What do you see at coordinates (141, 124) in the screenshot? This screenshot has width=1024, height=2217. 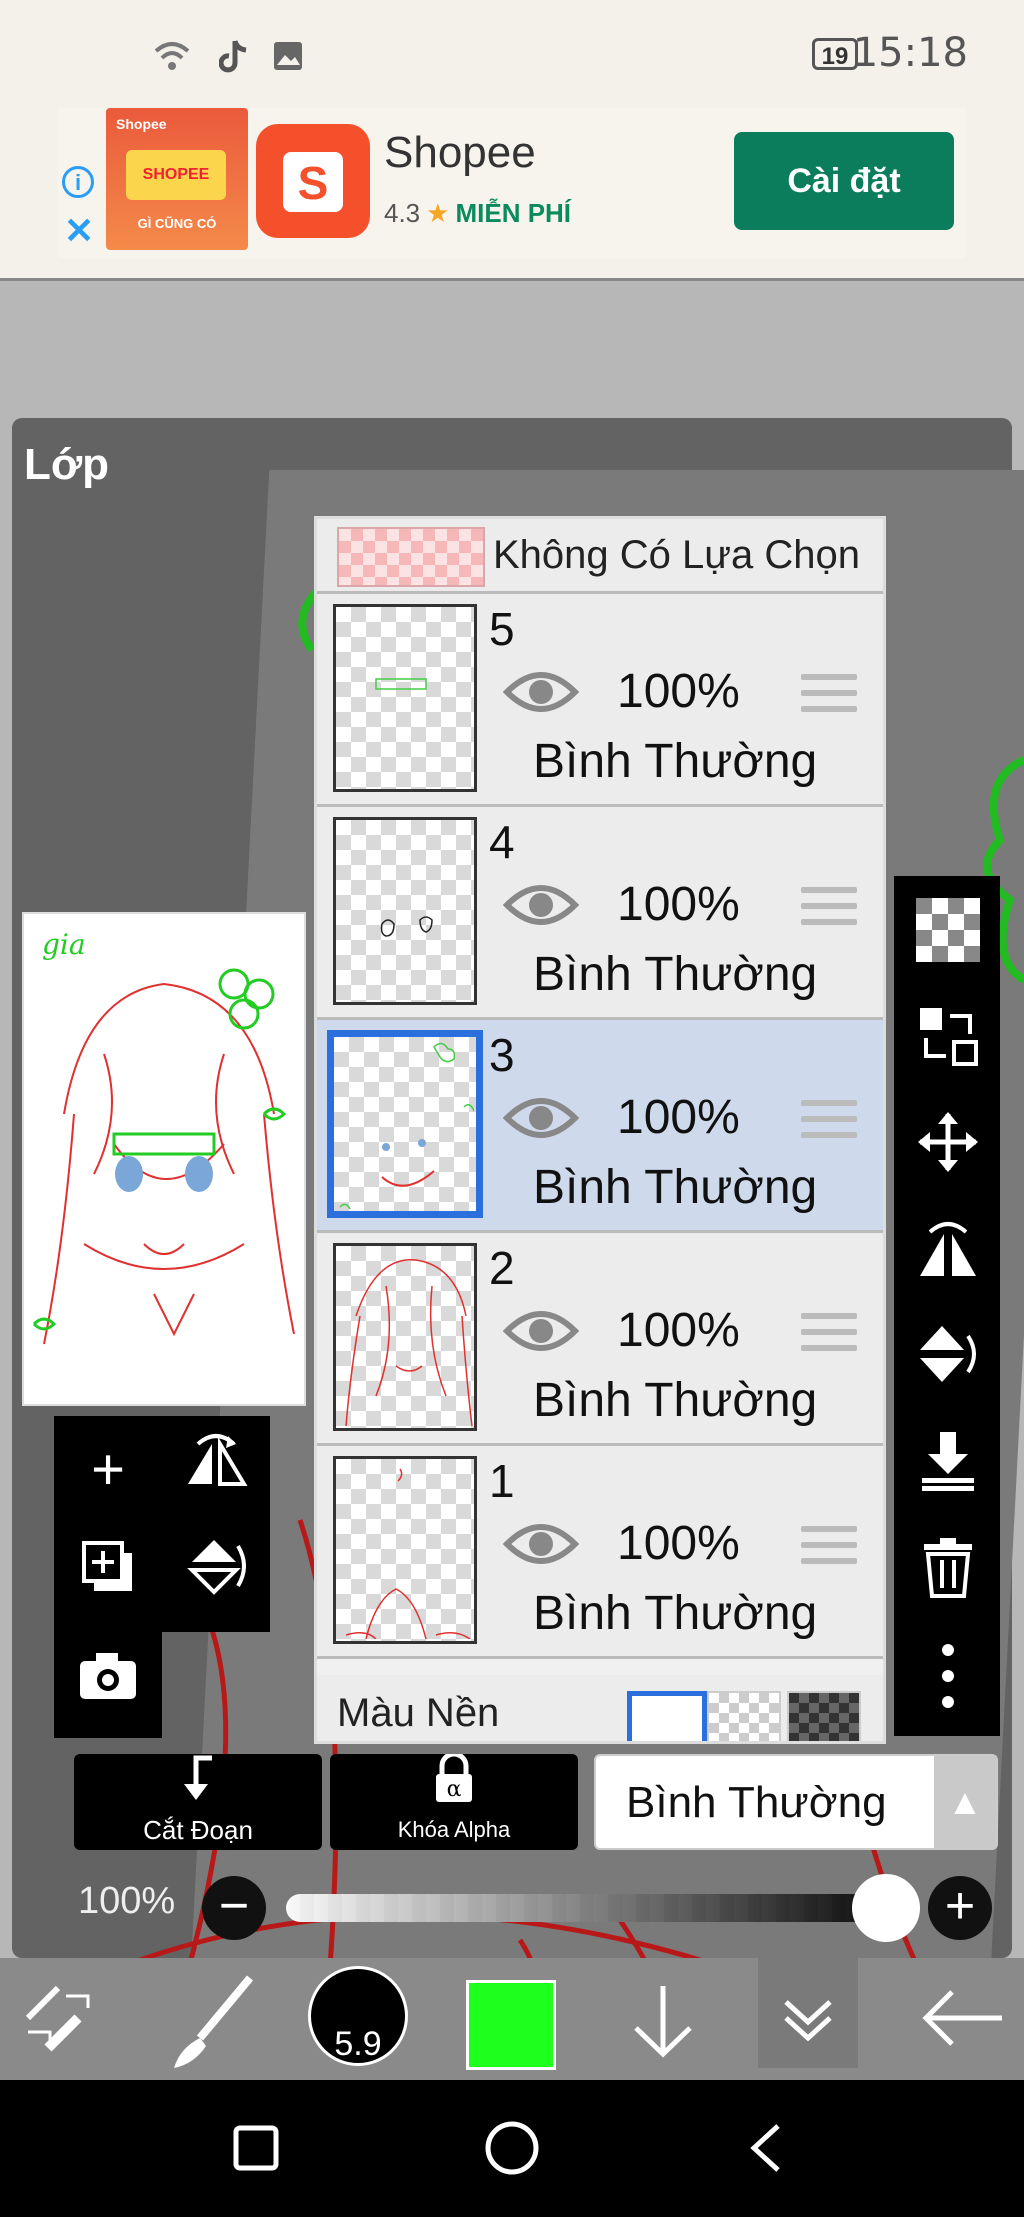 I see `ad-thumb-brand: Shopee` at bounding box center [141, 124].